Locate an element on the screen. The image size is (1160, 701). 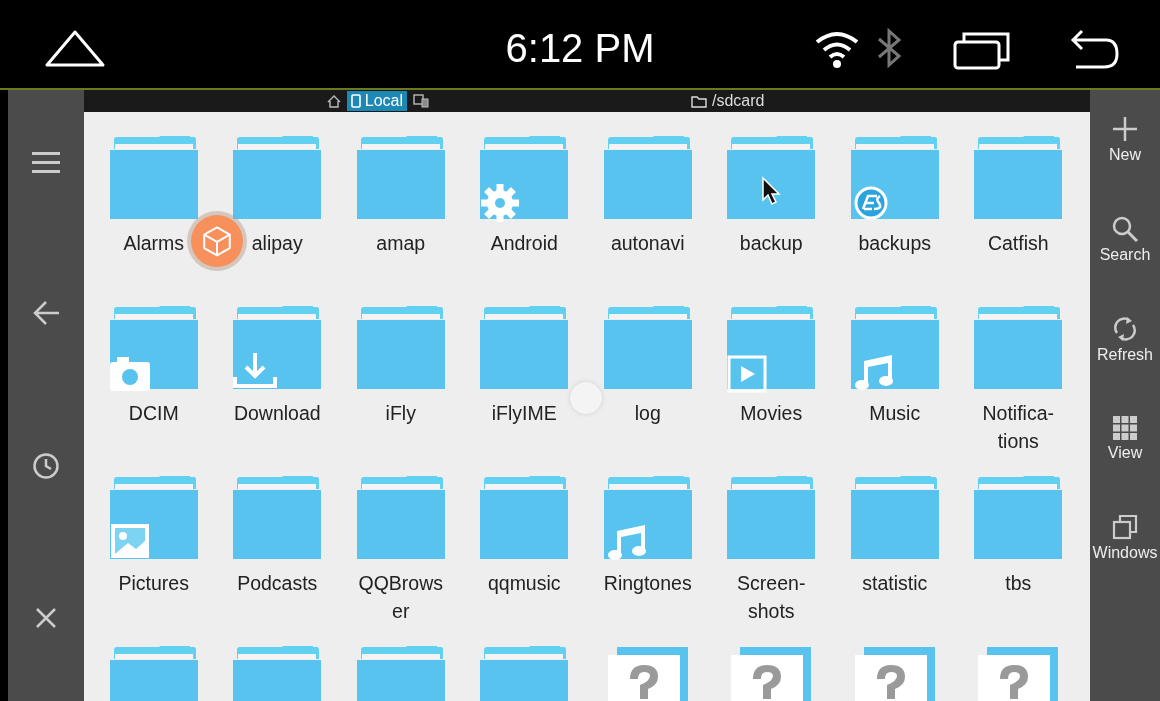
folder-name: qqmusic is located at coordinates (524, 583).